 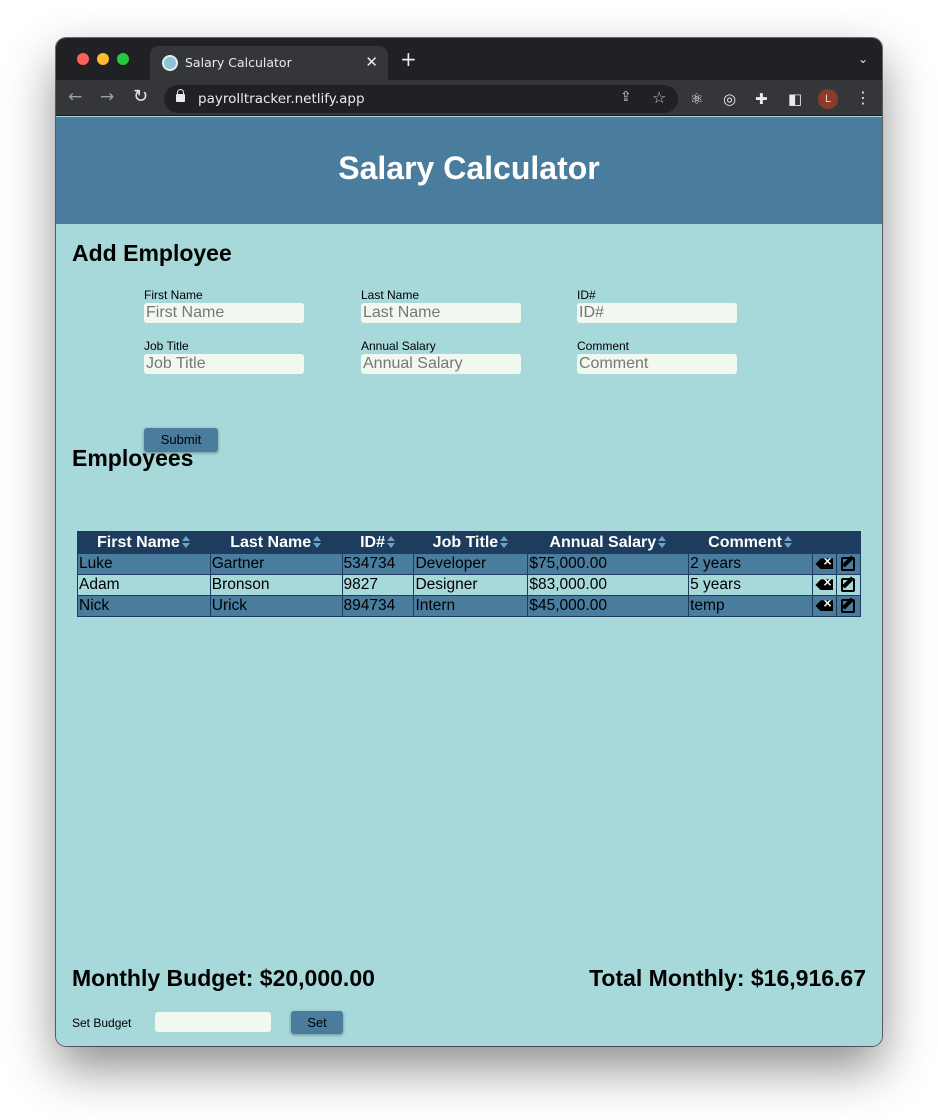 What do you see at coordinates (223, 978) in the screenshot?
I see `monthly-budget-text: Monthly Budget: $20,000.00` at bounding box center [223, 978].